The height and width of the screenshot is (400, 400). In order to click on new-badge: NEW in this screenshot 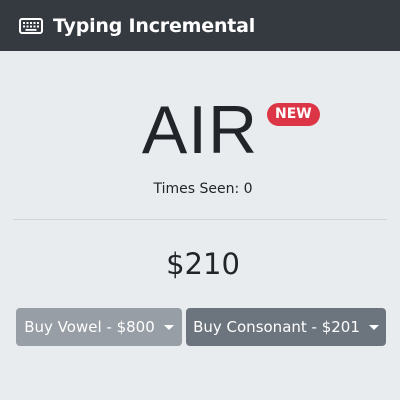, I will do `click(293, 114)`.